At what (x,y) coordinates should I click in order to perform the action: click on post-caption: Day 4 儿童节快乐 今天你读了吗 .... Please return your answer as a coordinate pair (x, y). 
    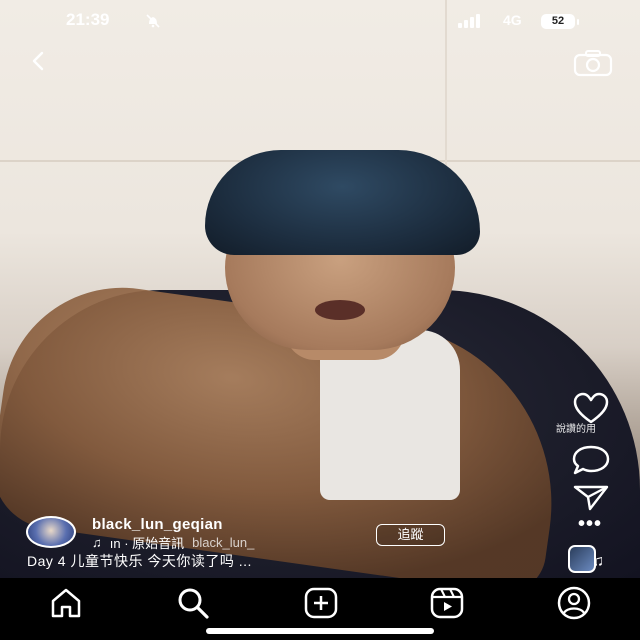
    Looking at the image, I should click on (139, 561).